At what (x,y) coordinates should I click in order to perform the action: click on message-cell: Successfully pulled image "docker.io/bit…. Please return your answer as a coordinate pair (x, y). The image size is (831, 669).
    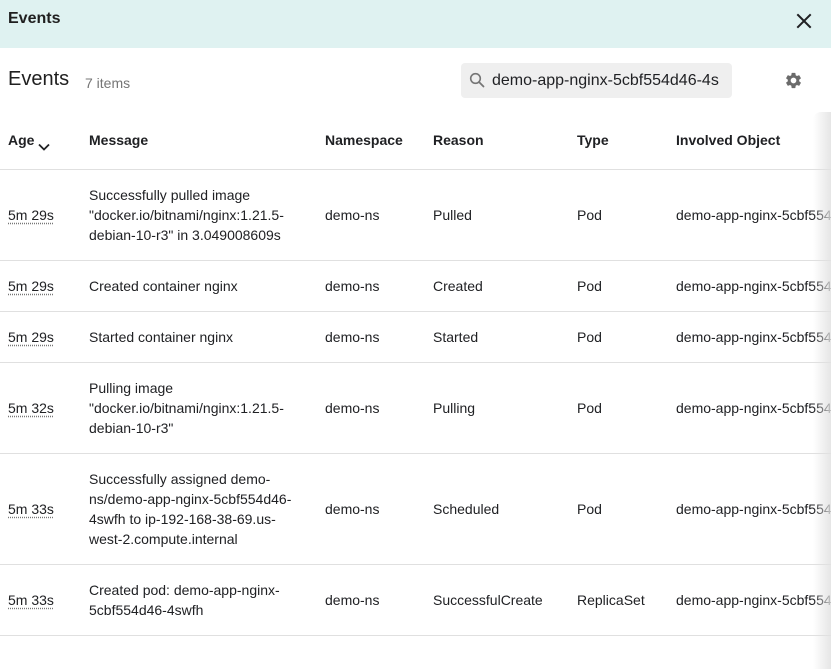
    Looking at the image, I should click on (199, 215).